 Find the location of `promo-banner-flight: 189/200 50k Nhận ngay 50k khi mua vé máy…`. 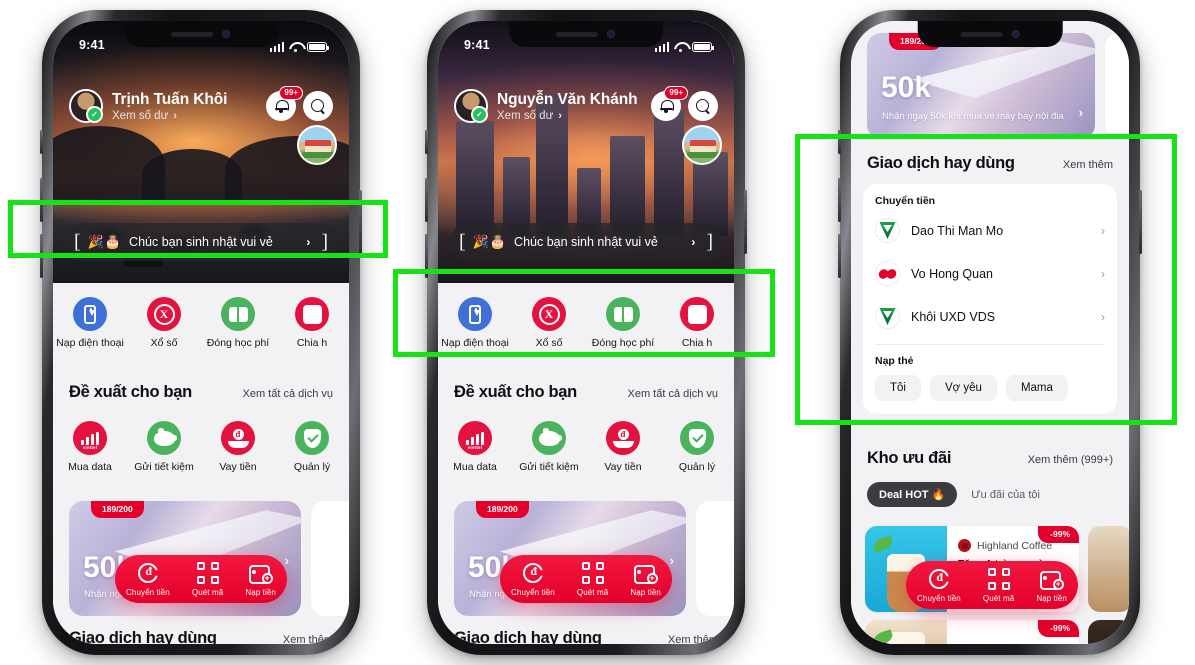

promo-banner-flight: 189/200 50k Nhận ngay 50k khi mua vé máy… is located at coordinates (981, 86).